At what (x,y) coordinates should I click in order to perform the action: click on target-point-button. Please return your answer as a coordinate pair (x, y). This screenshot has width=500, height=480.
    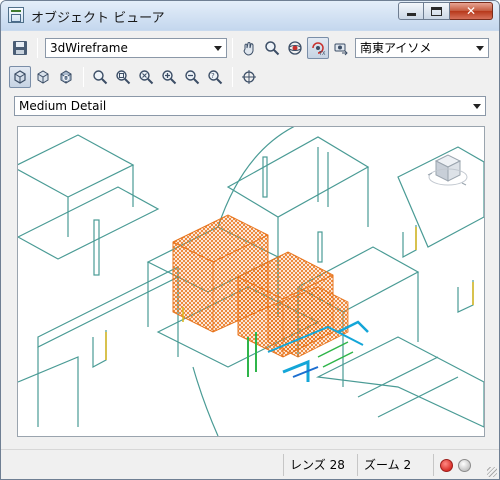
    Looking at the image, I should click on (249, 77).